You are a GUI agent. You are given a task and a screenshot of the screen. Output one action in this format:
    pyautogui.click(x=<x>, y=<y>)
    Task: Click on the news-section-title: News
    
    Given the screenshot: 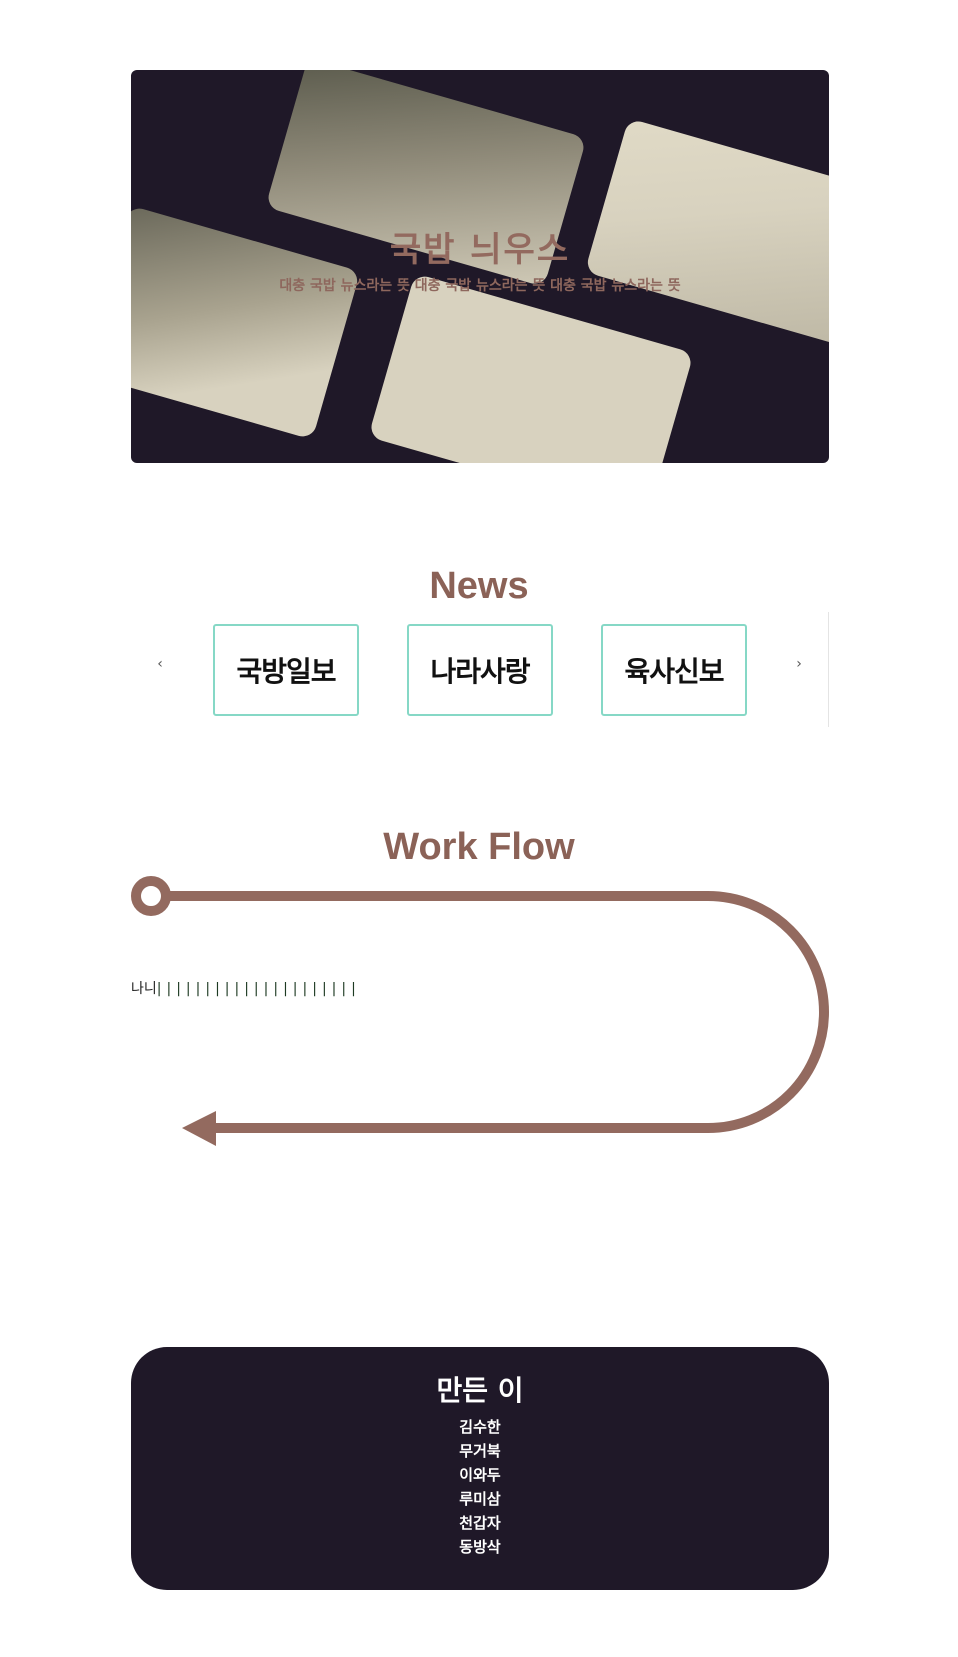 What is the action you would take?
    pyautogui.click(x=479, y=586)
    